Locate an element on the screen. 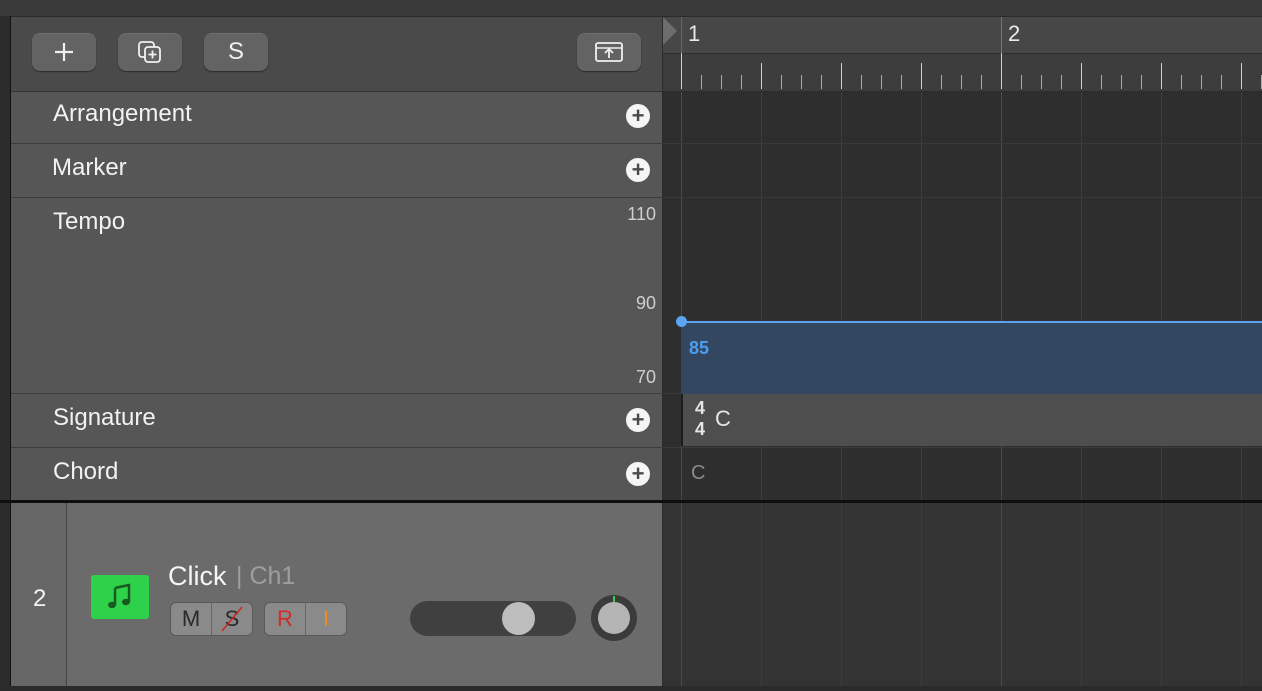  key-signature: C is located at coordinates (723, 418).